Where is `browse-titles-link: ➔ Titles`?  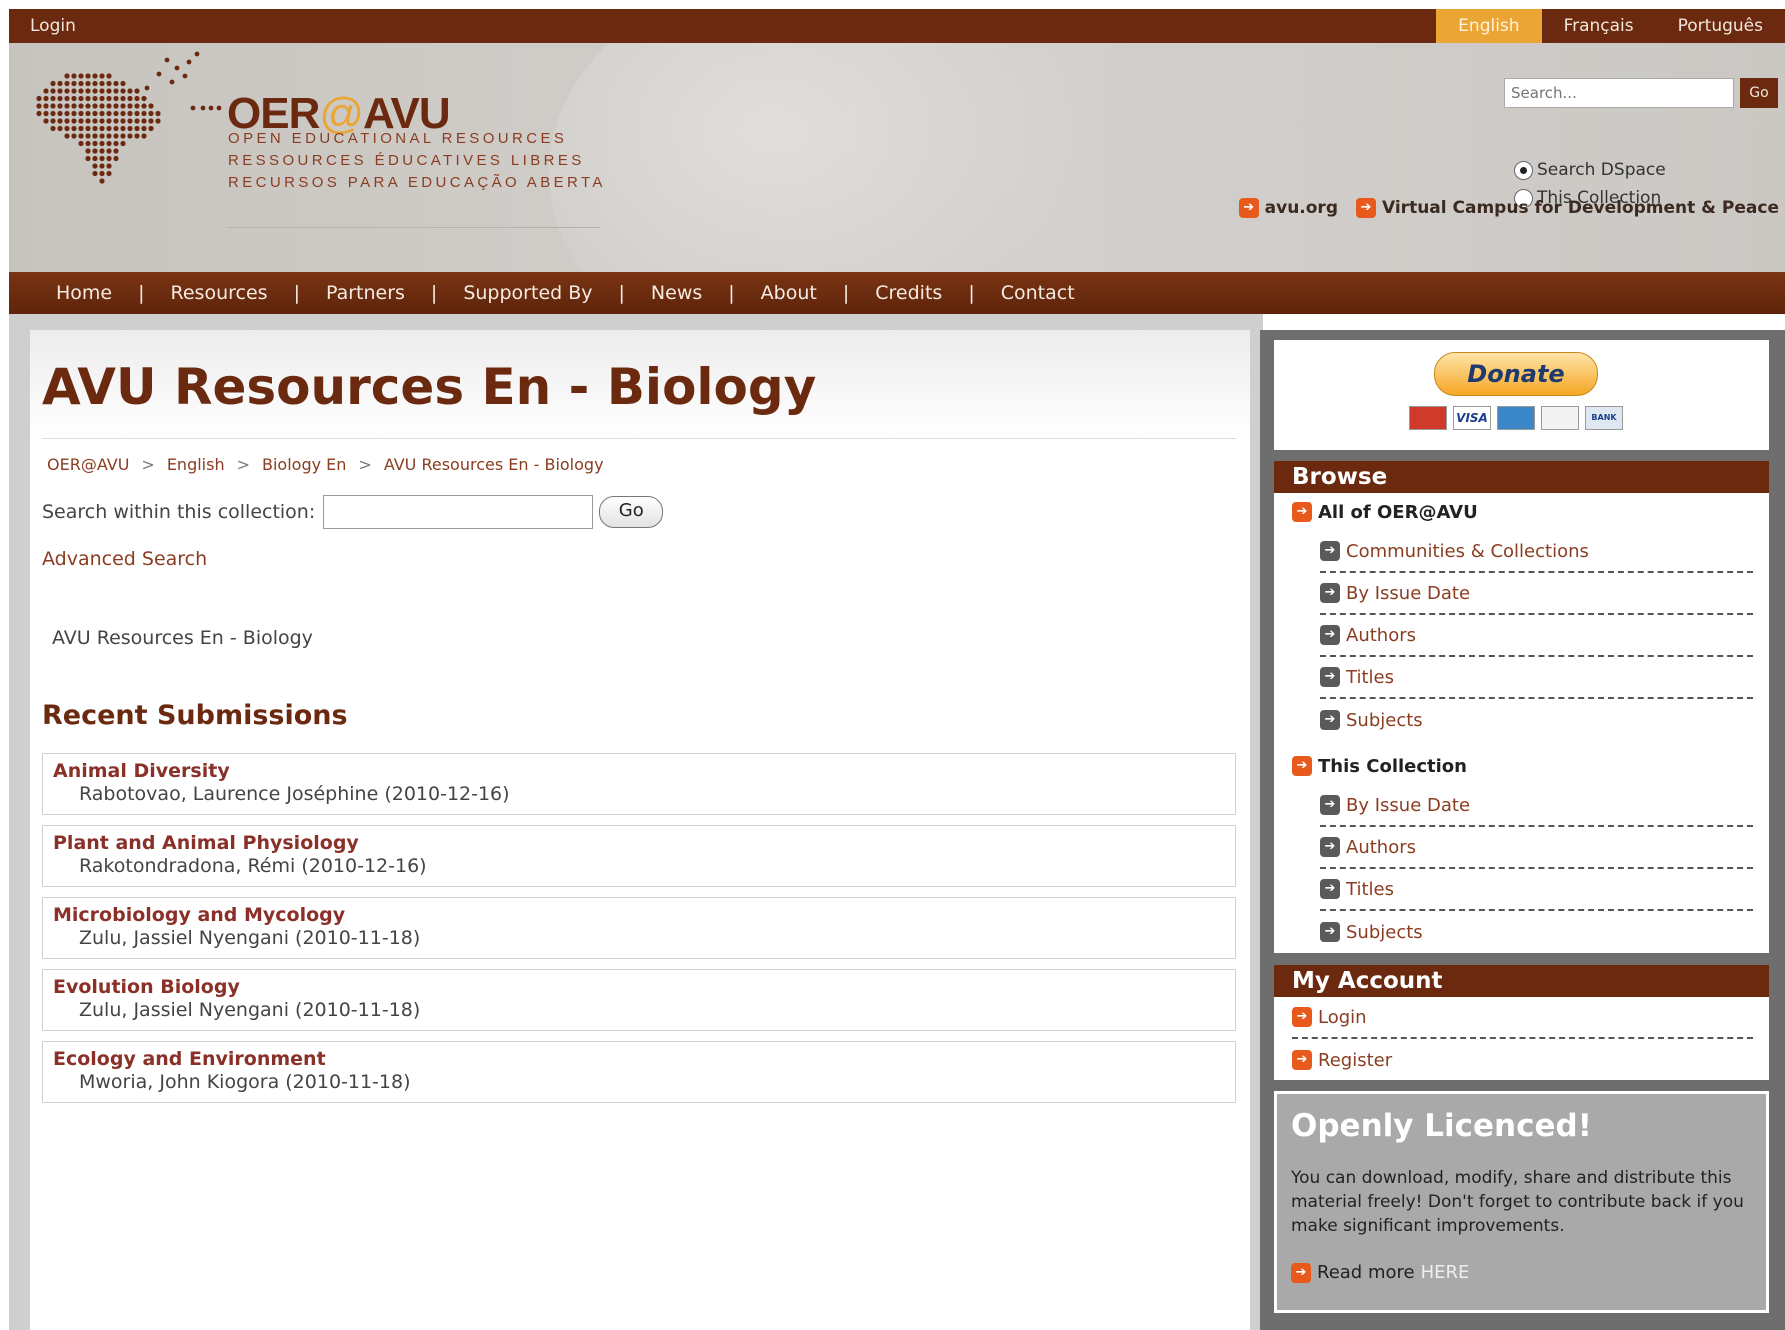
browse-titles-link: ➔ Titles is located at coordinates (1536, 678).